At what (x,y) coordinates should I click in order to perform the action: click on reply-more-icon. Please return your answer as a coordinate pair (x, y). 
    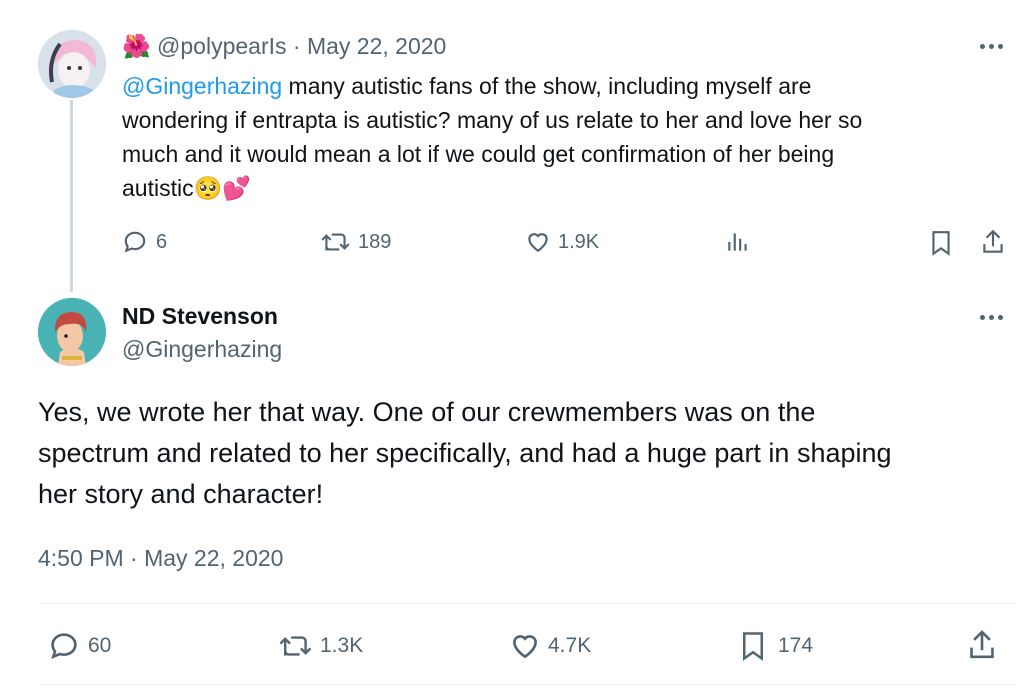
    Looking at the image, I should click on (991, 46).